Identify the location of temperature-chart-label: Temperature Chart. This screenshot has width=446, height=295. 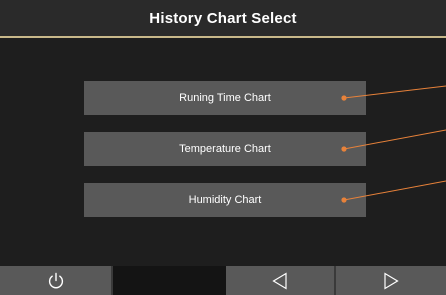
(225, 149).